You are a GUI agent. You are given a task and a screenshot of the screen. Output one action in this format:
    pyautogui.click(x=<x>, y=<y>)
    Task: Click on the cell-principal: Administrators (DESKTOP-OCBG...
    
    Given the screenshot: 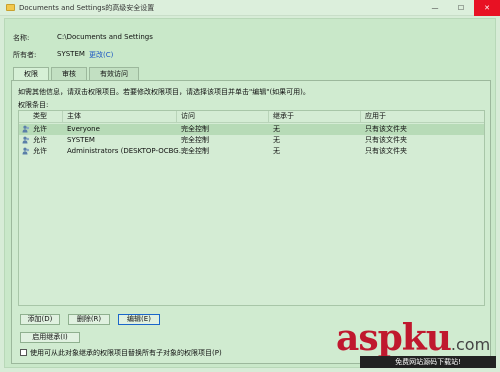 What is the action you would take?
    pyautogui.click(x=126, y=151)
    